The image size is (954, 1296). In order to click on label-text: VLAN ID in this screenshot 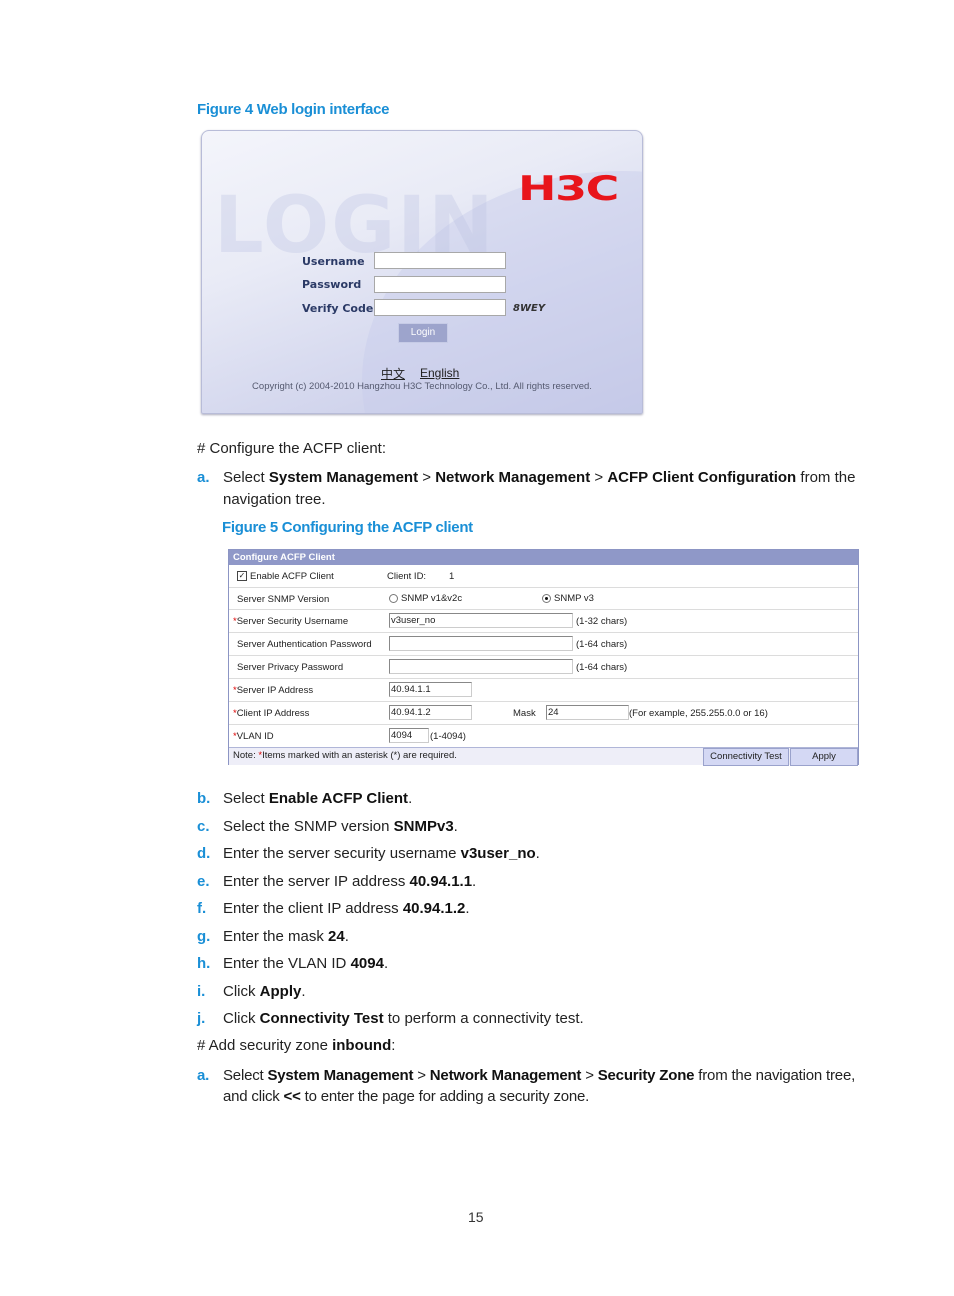, I will do `click(255, 736)`.